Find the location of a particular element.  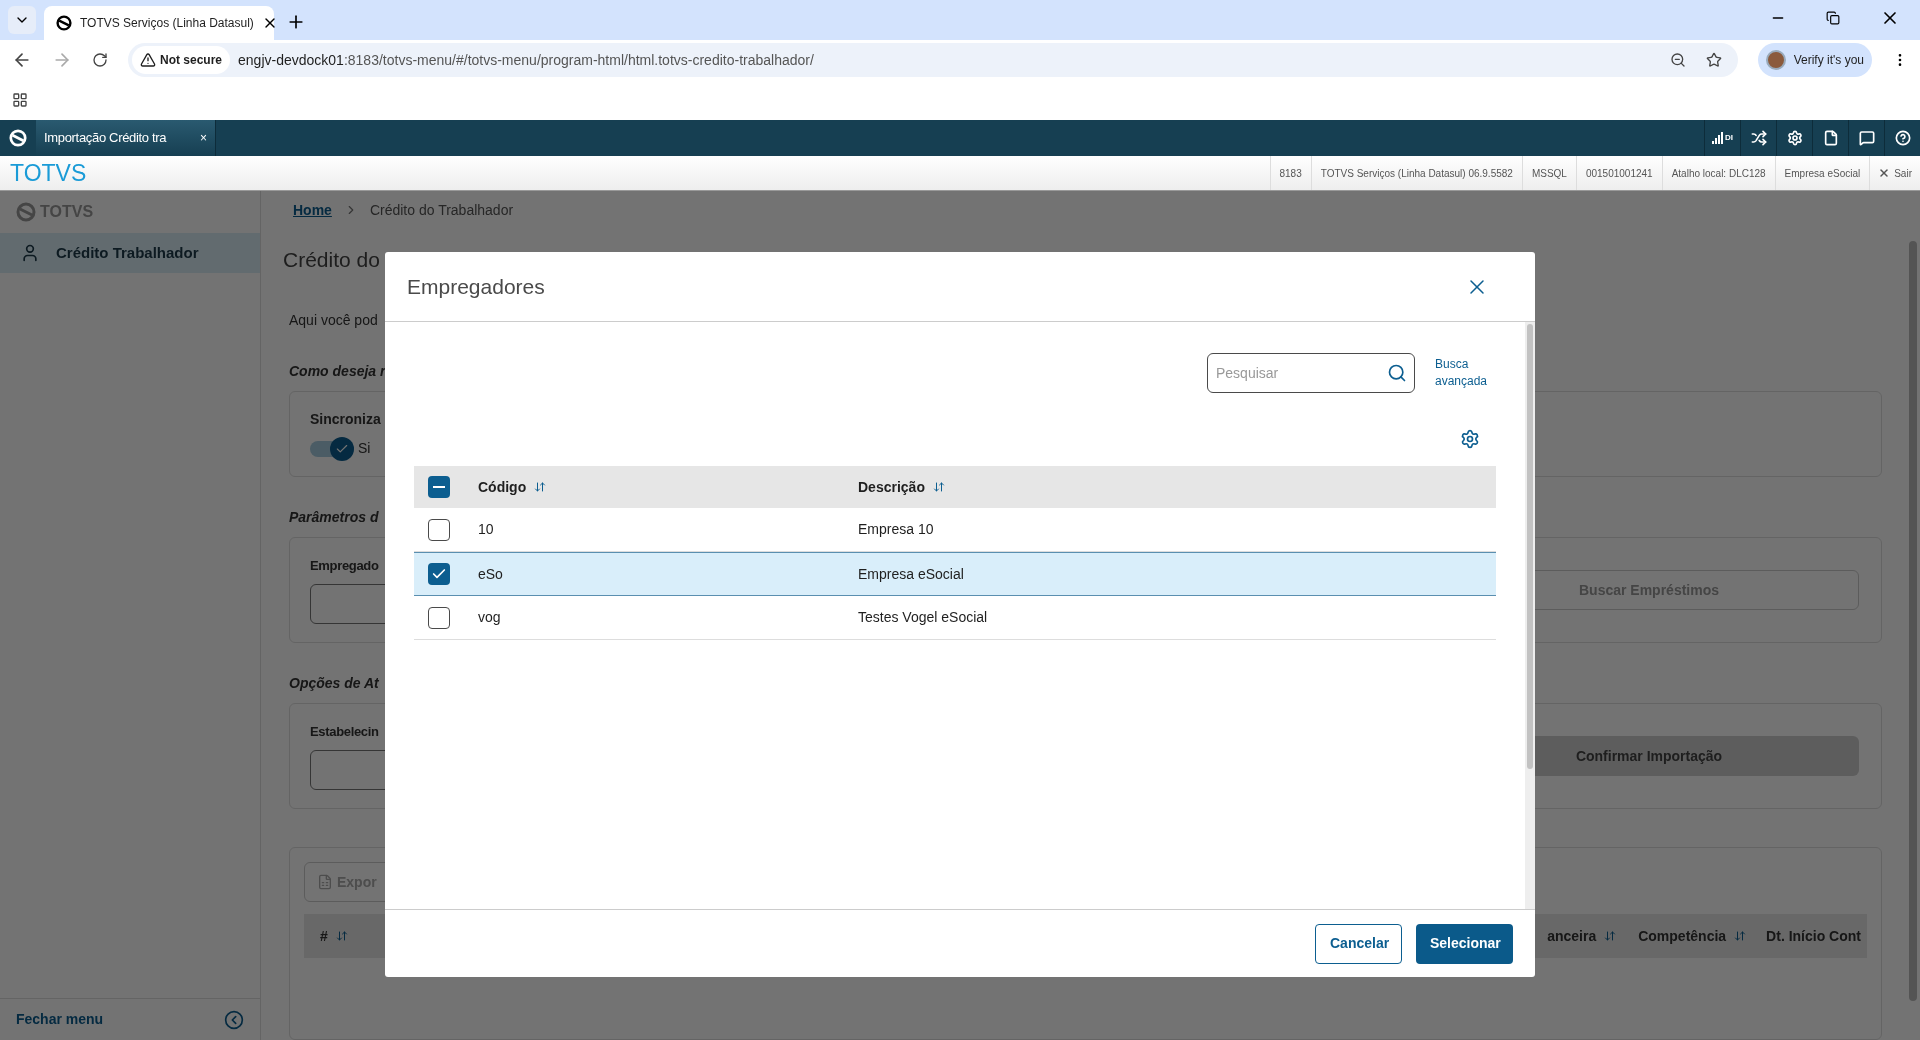

url-host: engjv-devdock01 is located at coordinates (291, 60).